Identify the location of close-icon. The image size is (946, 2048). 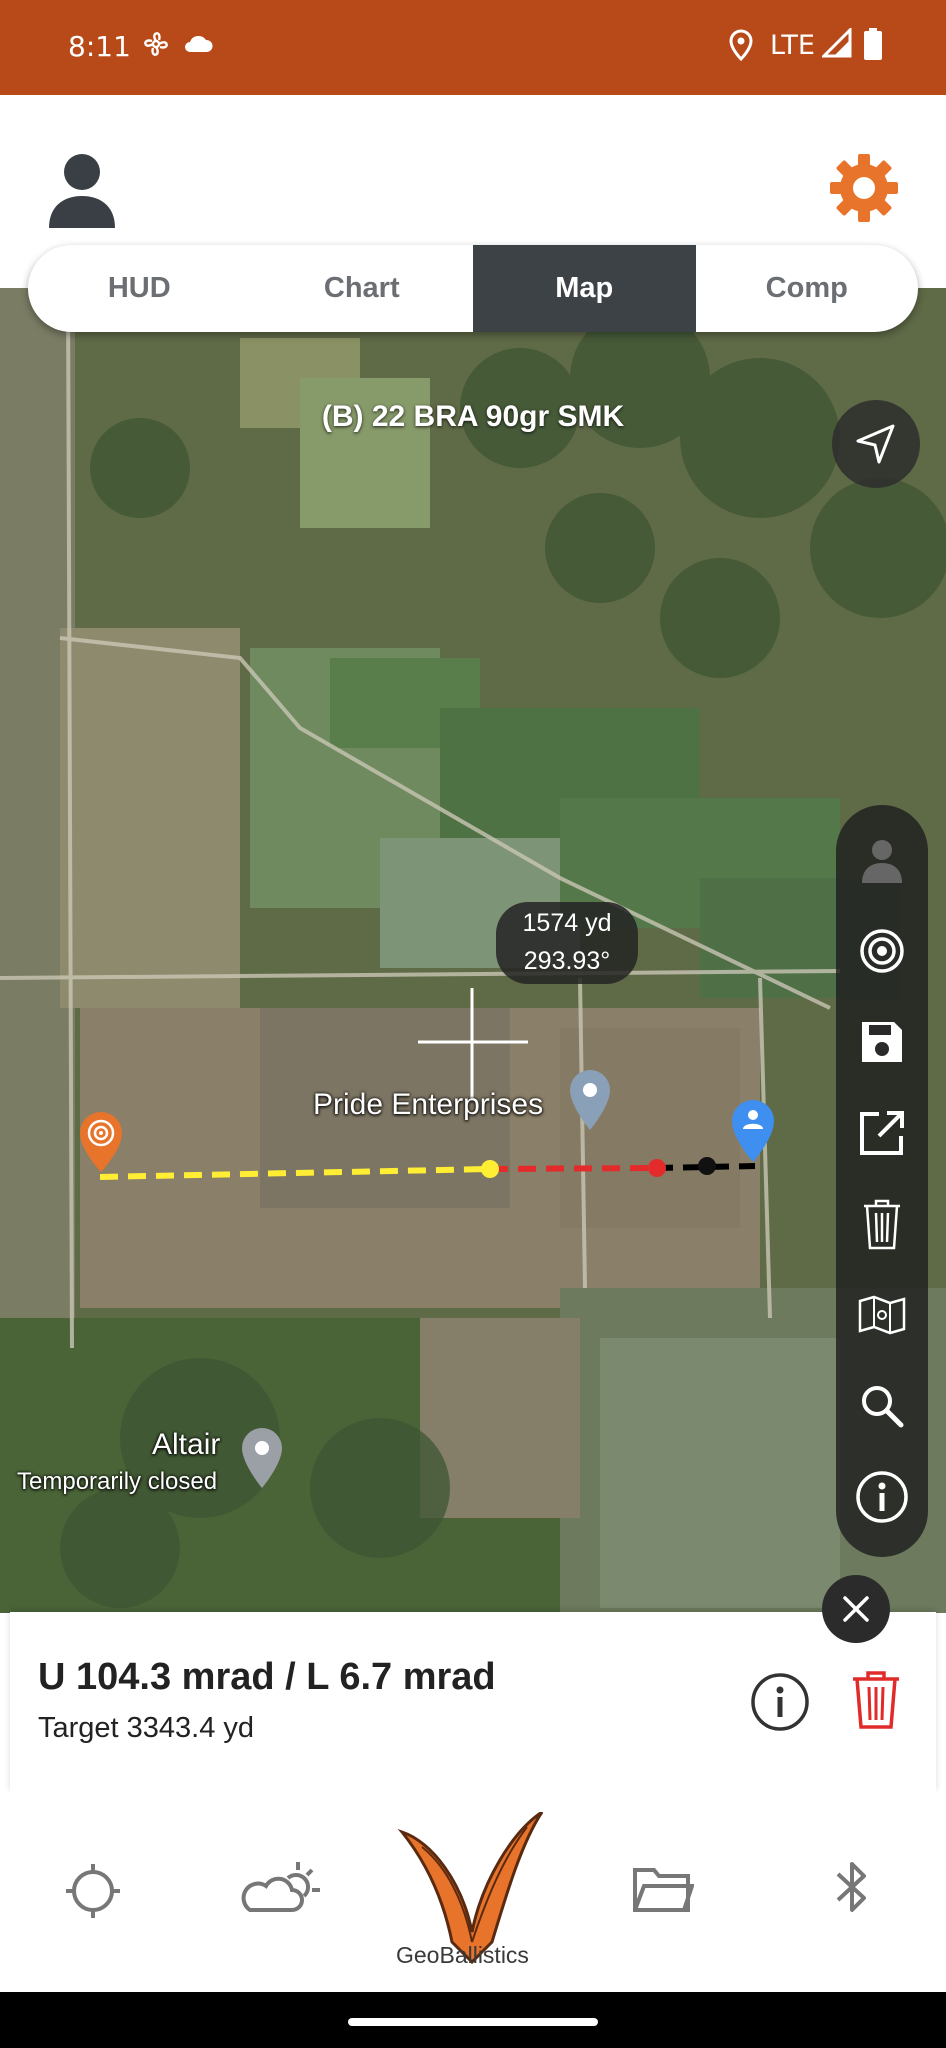
(856, 1609).